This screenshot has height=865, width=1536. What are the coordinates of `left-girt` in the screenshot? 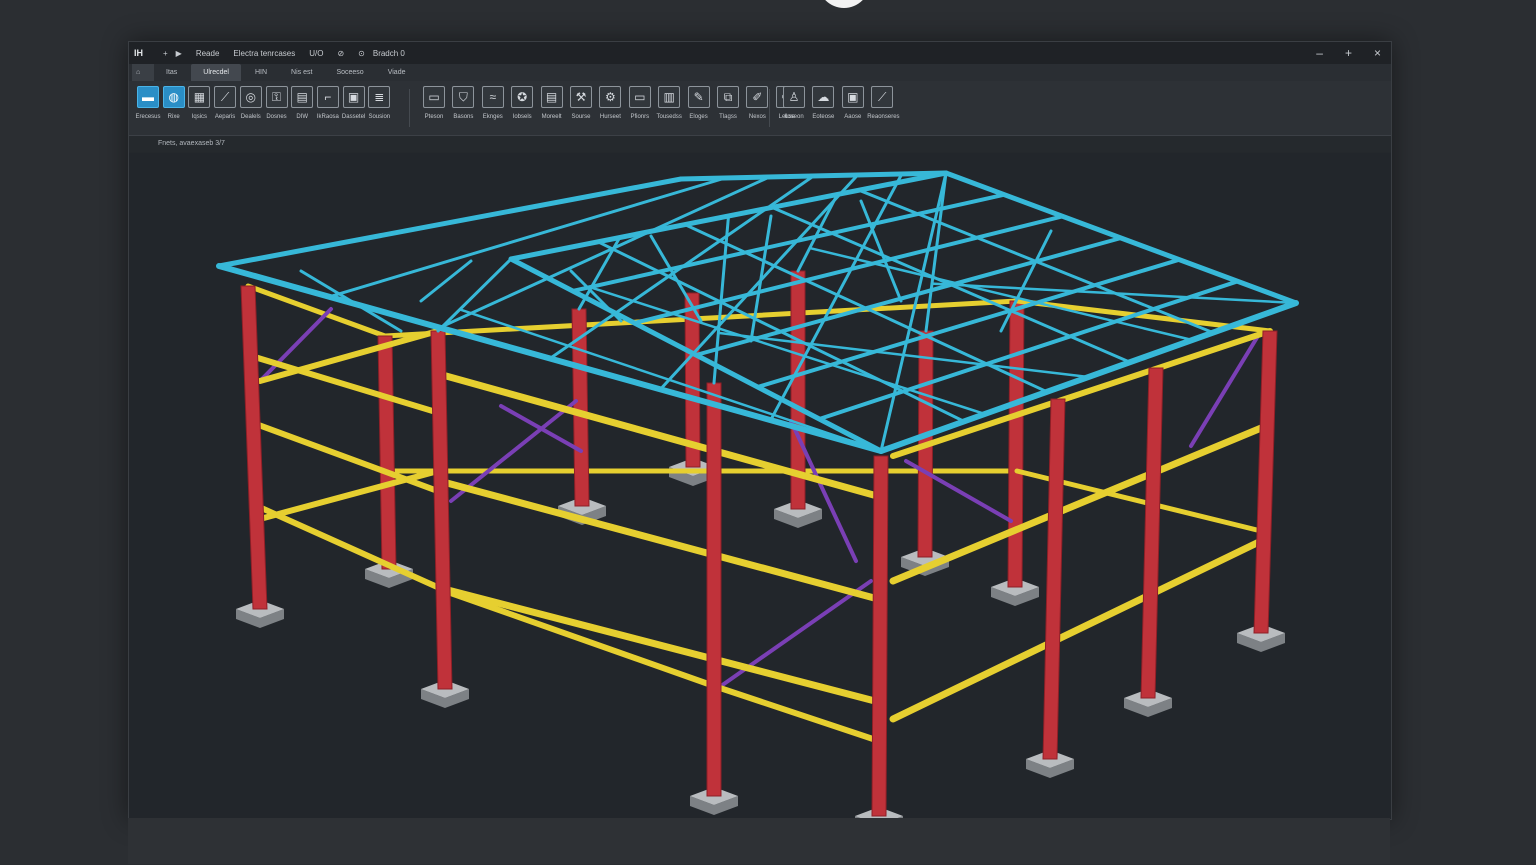 It's located at (349, 495).